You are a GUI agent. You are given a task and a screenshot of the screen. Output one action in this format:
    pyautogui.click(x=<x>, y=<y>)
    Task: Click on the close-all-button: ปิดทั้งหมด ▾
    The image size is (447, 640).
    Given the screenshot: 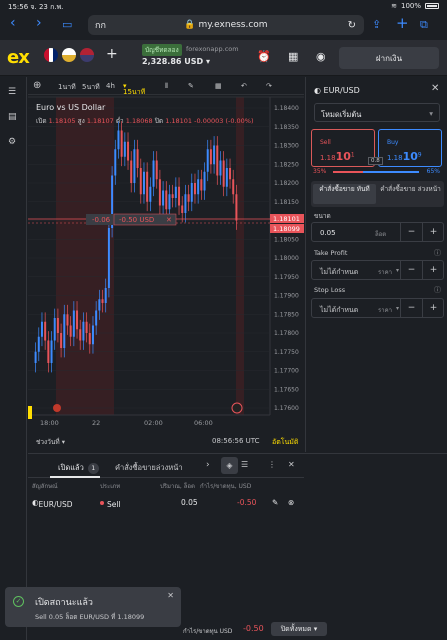 What is the action you would take?
    pyautogui.click(x=299, y=629)
    